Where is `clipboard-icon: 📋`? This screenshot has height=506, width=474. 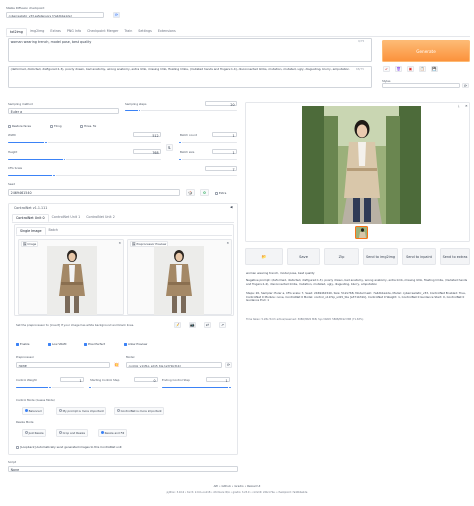 clipboard-icon: 📋 is located at coordinates (422, 69).